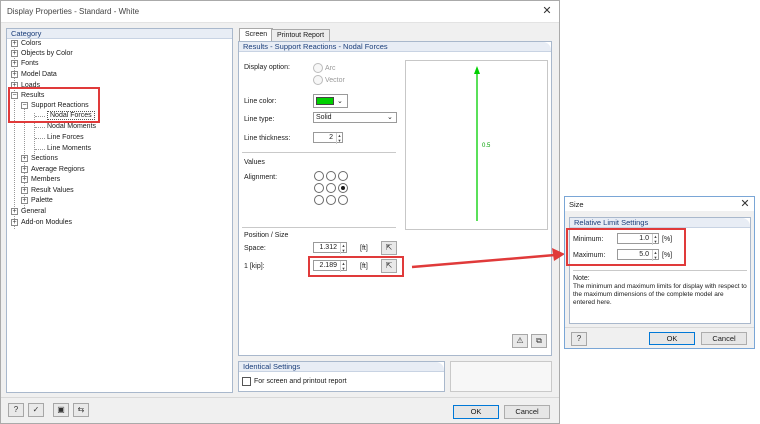 The height and width of the screenshot is (424, 760). What do you see at coordinates (52, 190) in the screenshot?
I see `tree-item-label: Result Values` at bounding box center [52, 190].